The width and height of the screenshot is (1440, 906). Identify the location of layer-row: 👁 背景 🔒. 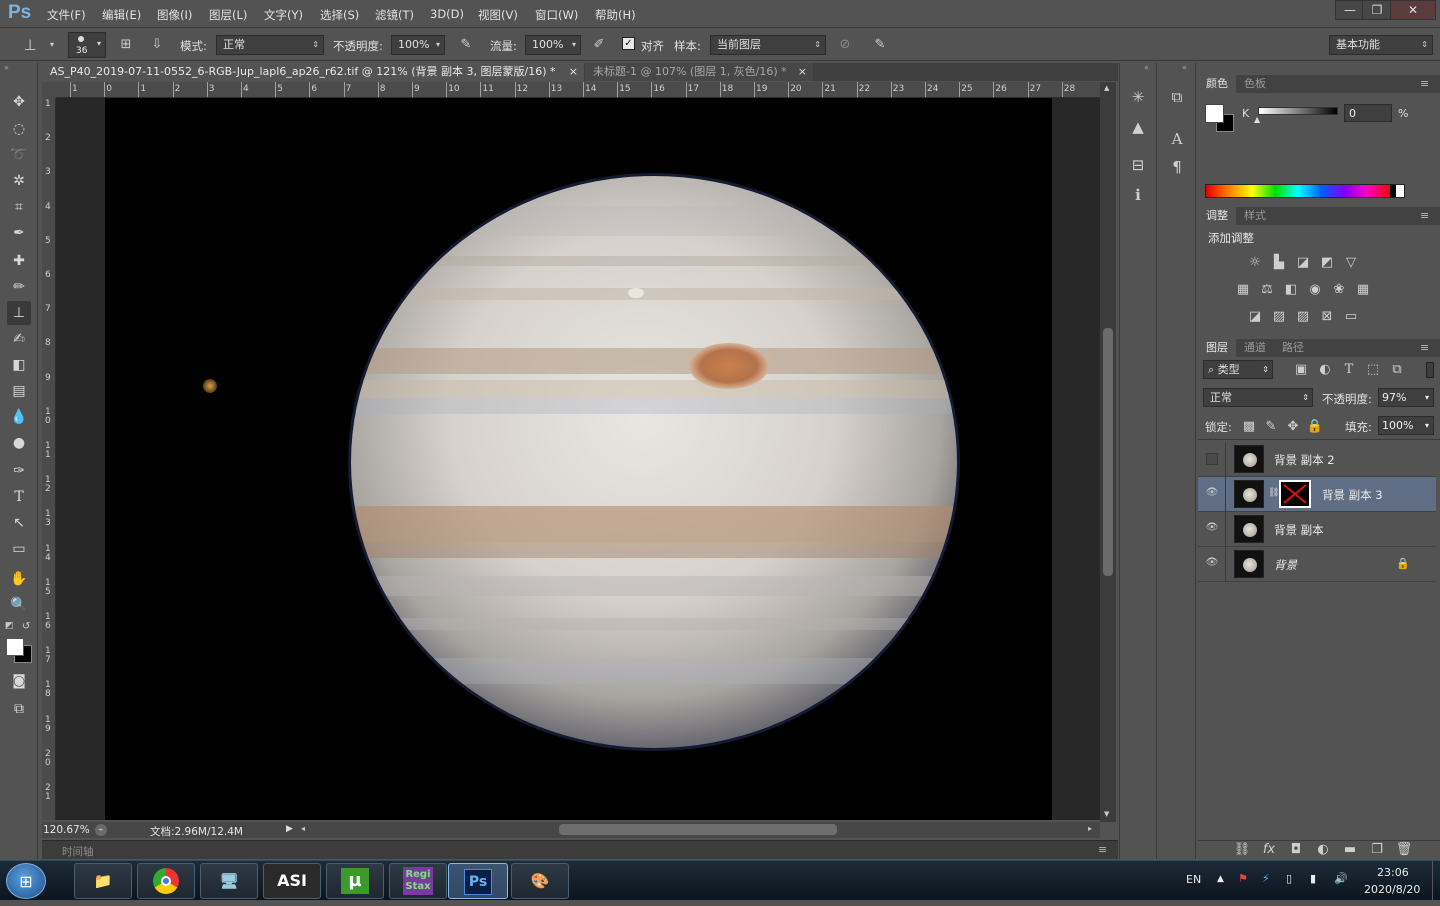
(1317, 564).